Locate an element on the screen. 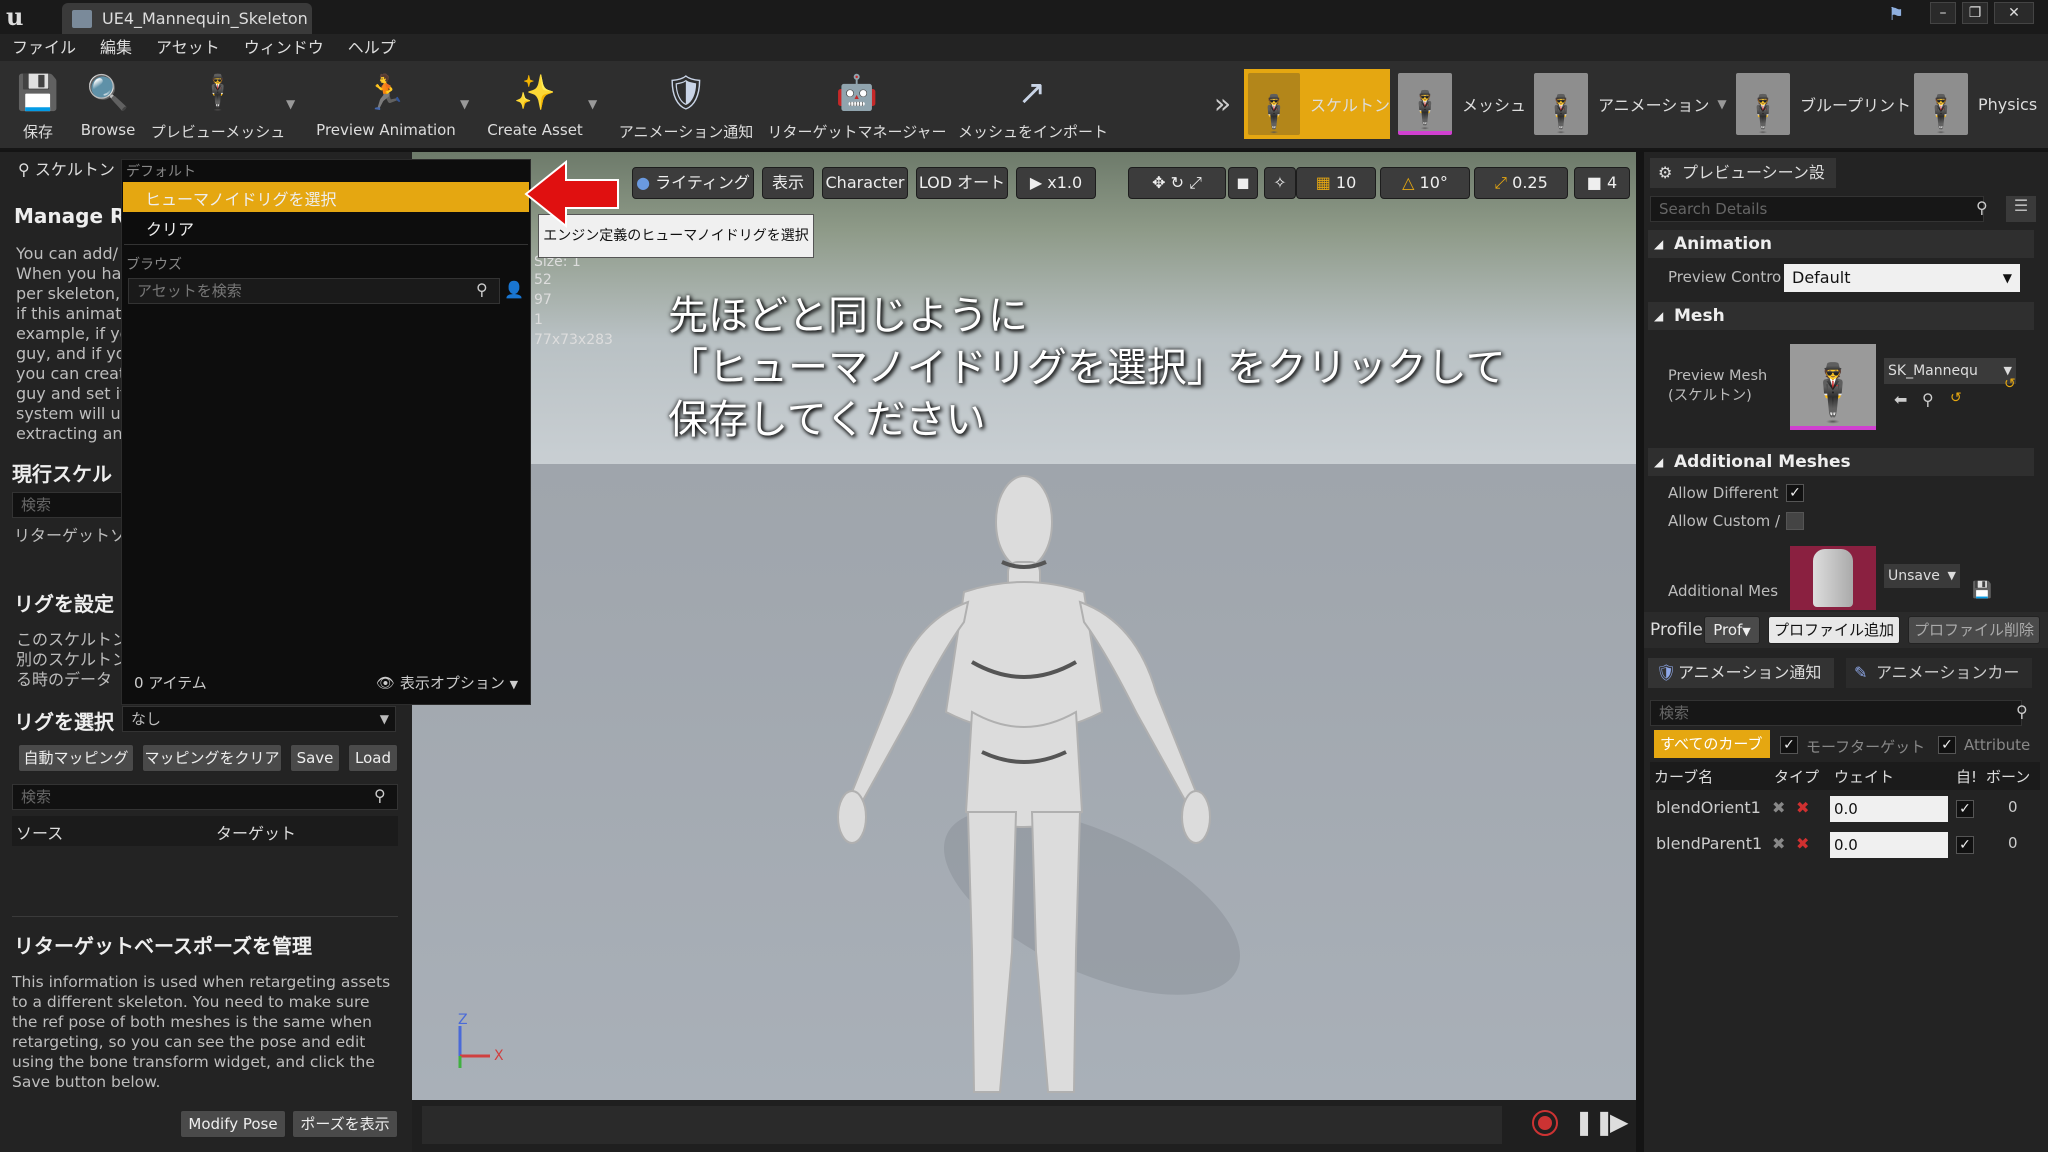 This screenshot has height=1152, width=2048. lod-button: LOD オート is located at coordinates (962, 183).